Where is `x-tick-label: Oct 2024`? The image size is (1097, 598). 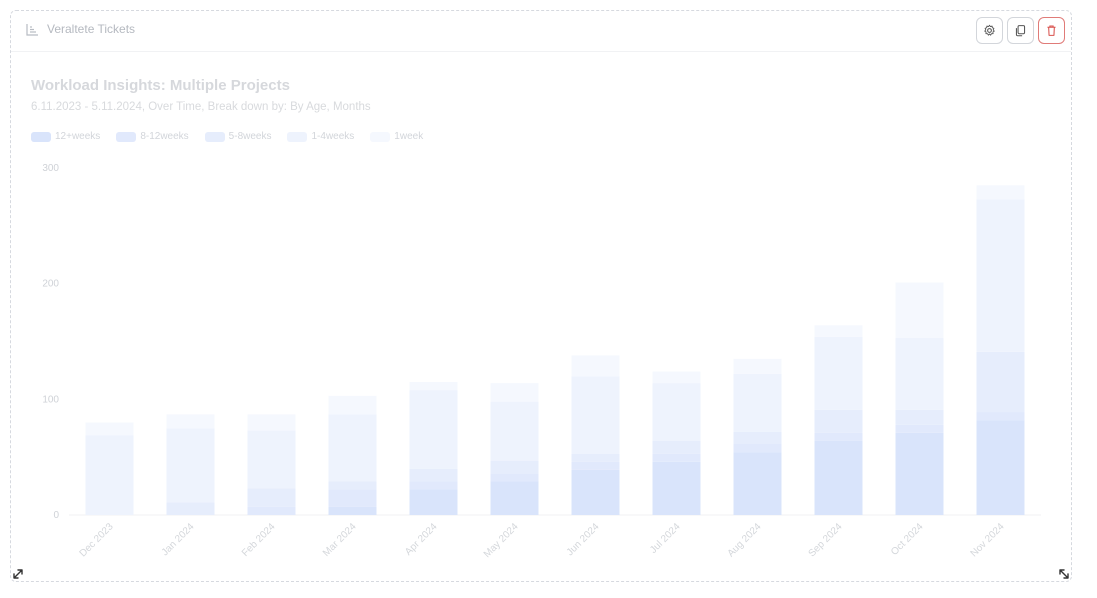
x-tick-label: Oct 2024 is located at coordinates (907, 539).